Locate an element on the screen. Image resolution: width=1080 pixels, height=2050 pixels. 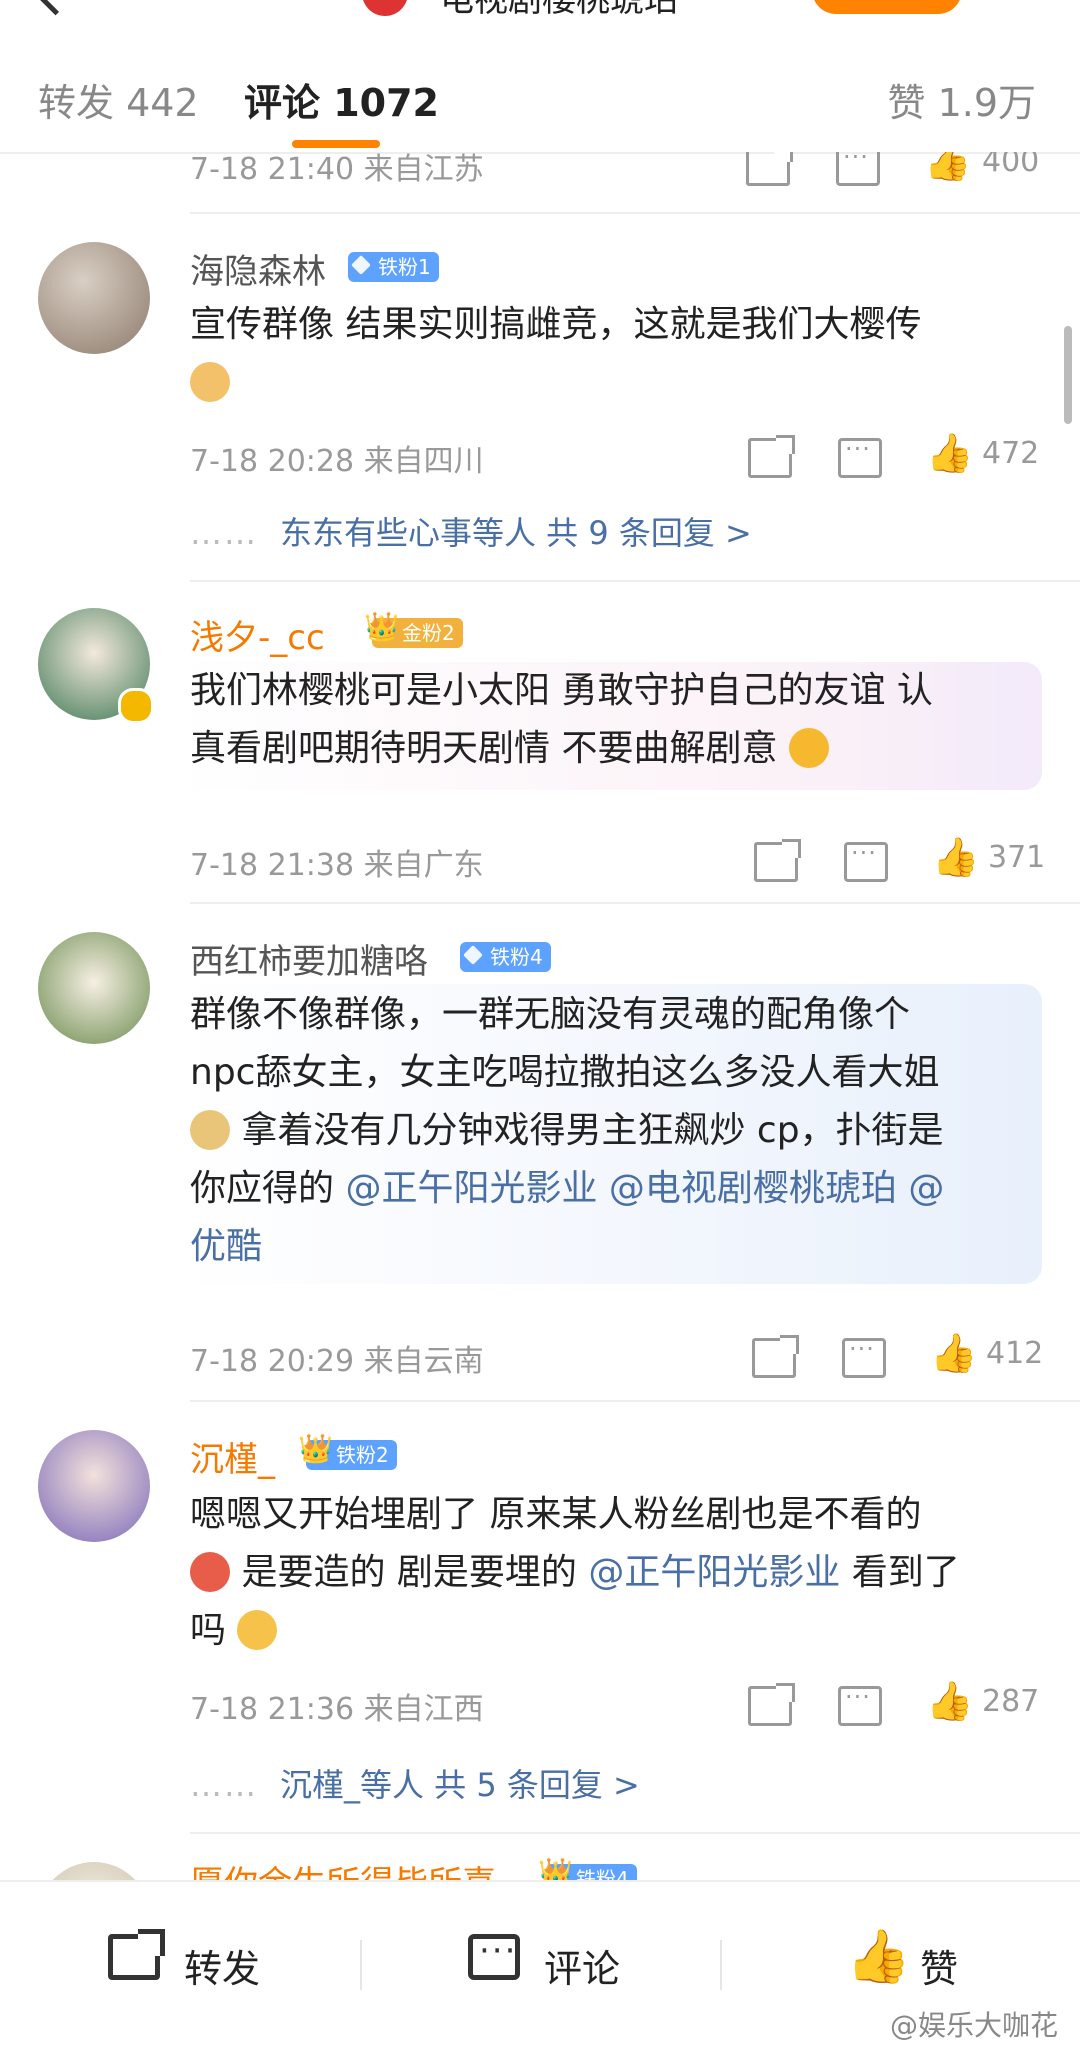
username: 沉槿_ is located at coordinates (232, 1456).